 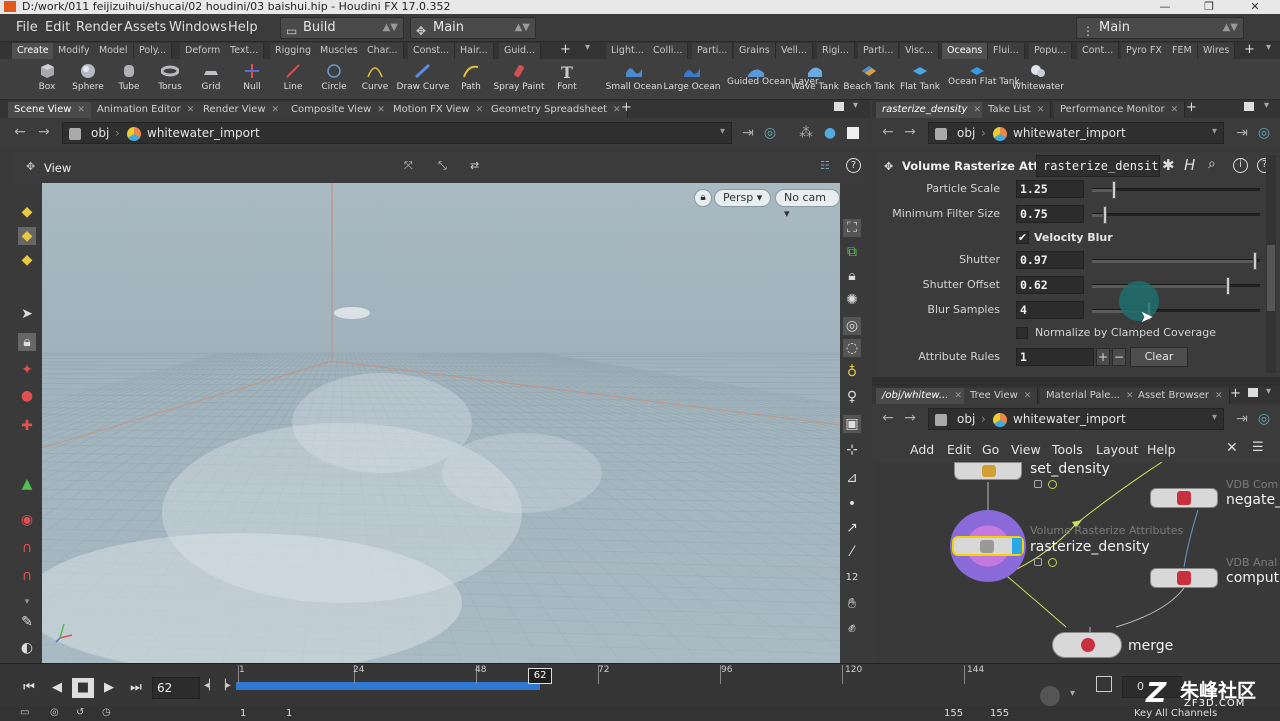 I want to click on tool-whitewater: Whitewater, so click(x=1038, y=79).